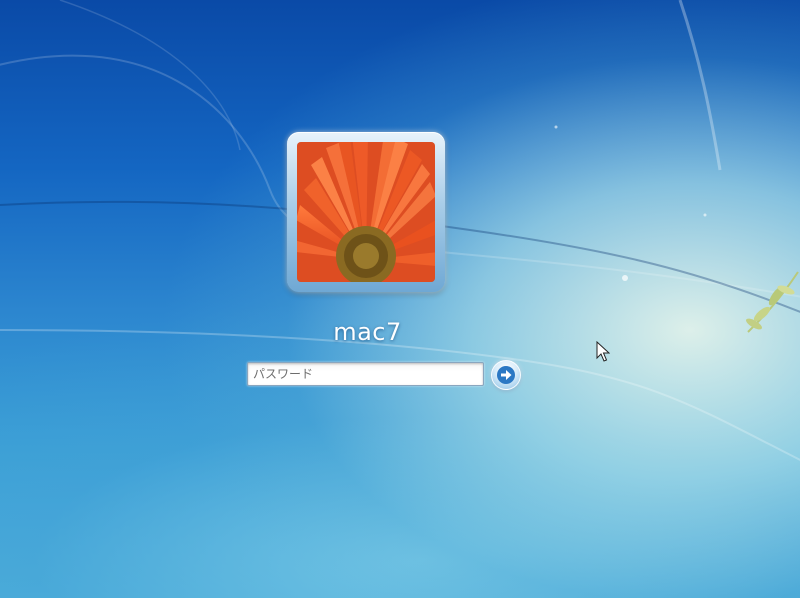 Image resolution: width=800 pixels, height=598 pixels. I want to click on flower-avatar-image, so click(366, 212).